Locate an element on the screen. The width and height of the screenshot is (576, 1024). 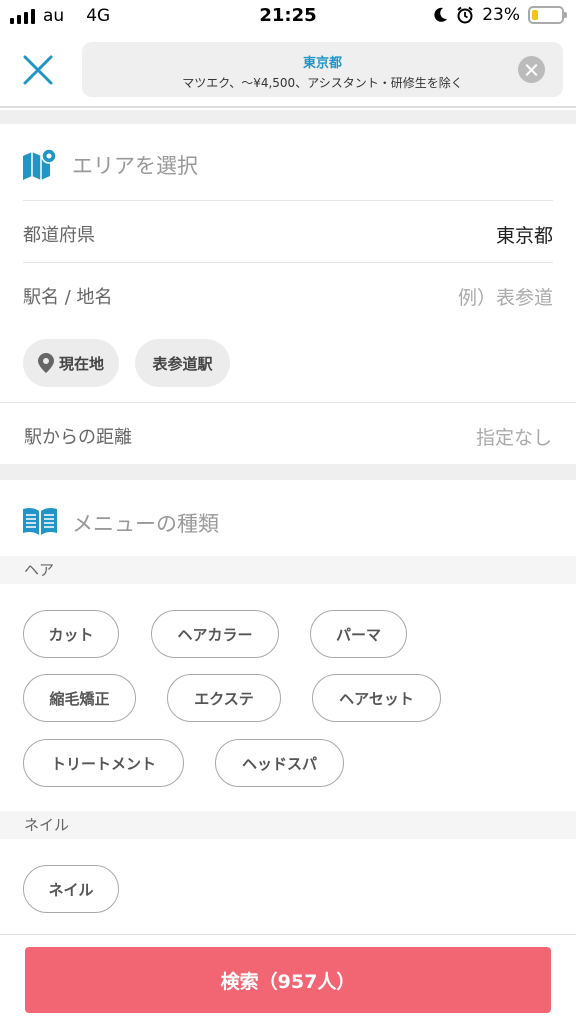
current-location-chip: 現在地 is located at coordinates (71, 363).